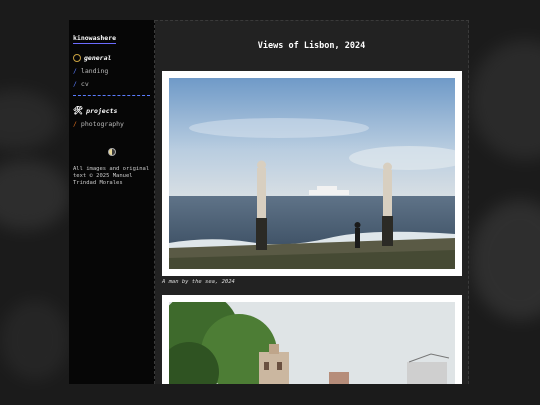 Image resolution: width=540 pixels, height=405 pixels. What do you see at coordinates (102, 110) in the screenshot?
I see `section-title: projects` at bounding box center [102, 110].